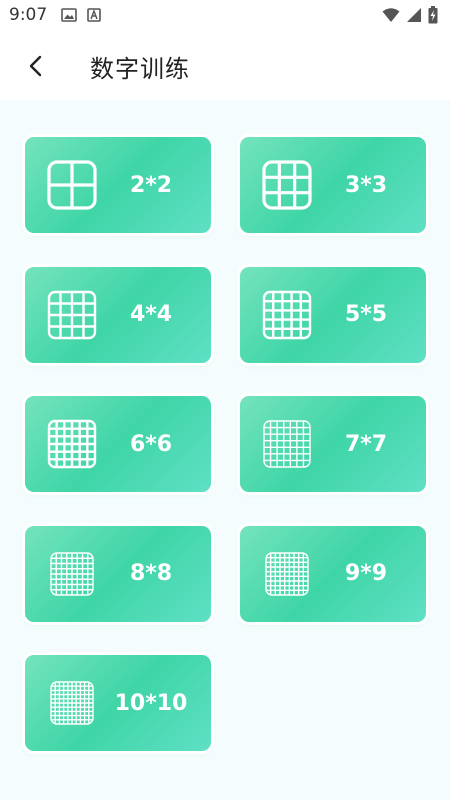  What do you see at coordinates (151, 314) in the screenshot?
I see `grid-option-label: 4*4` at bounding box center [151, 314].